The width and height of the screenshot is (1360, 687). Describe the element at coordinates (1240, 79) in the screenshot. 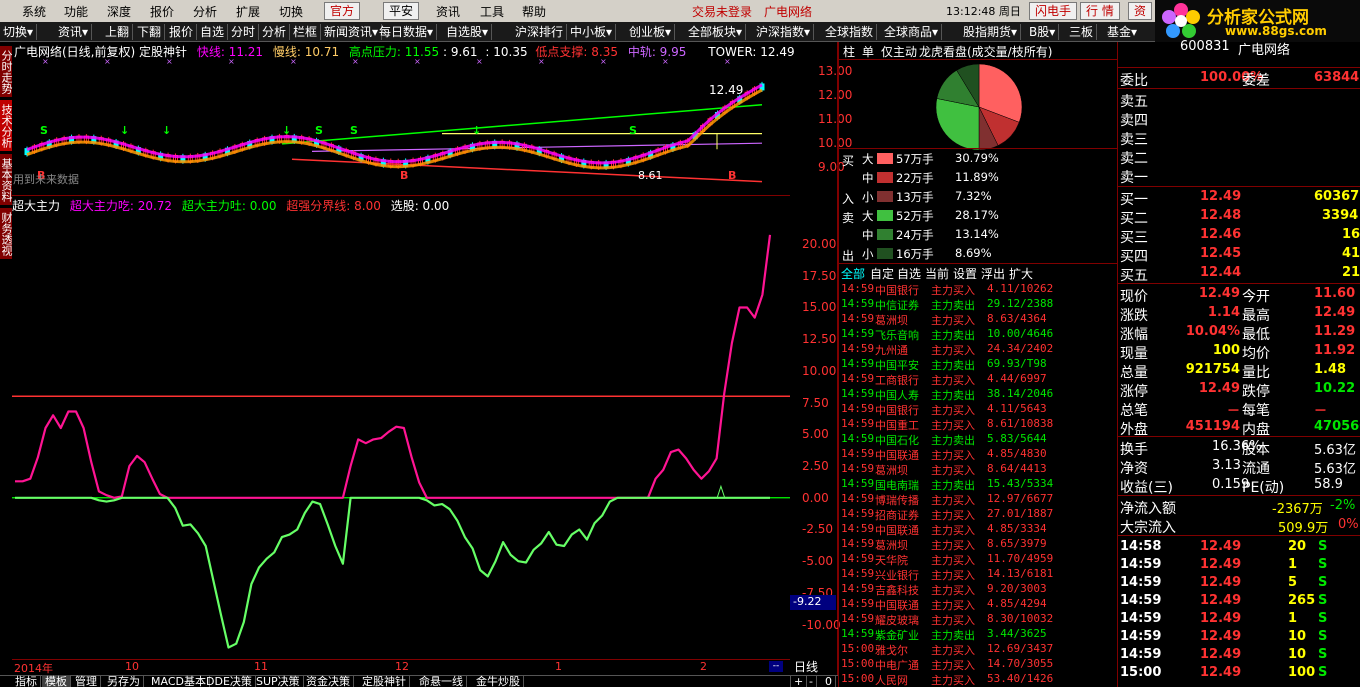

I see `weibi-row: 委比 100.00% 委差 63844` at that location.